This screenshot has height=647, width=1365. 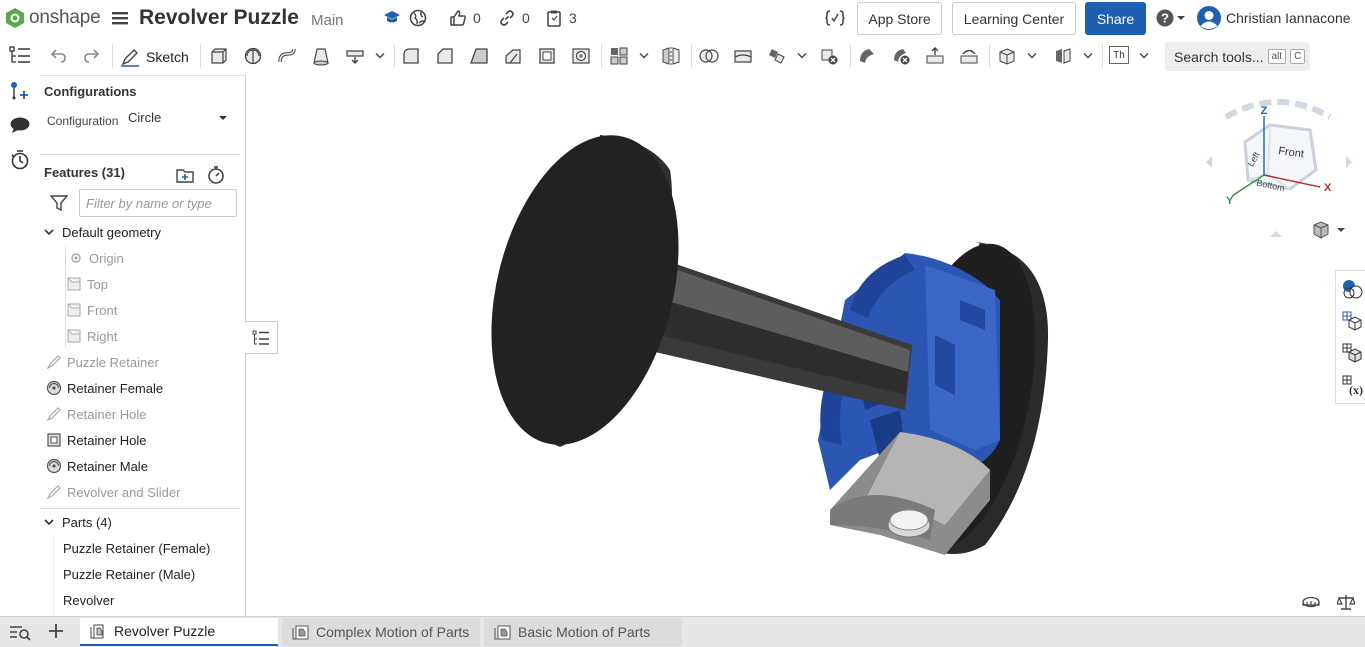 What do you see at coordinates (411, 56) in the screenshot?
I see `fillet-icon` at bounding box center [411, 56].